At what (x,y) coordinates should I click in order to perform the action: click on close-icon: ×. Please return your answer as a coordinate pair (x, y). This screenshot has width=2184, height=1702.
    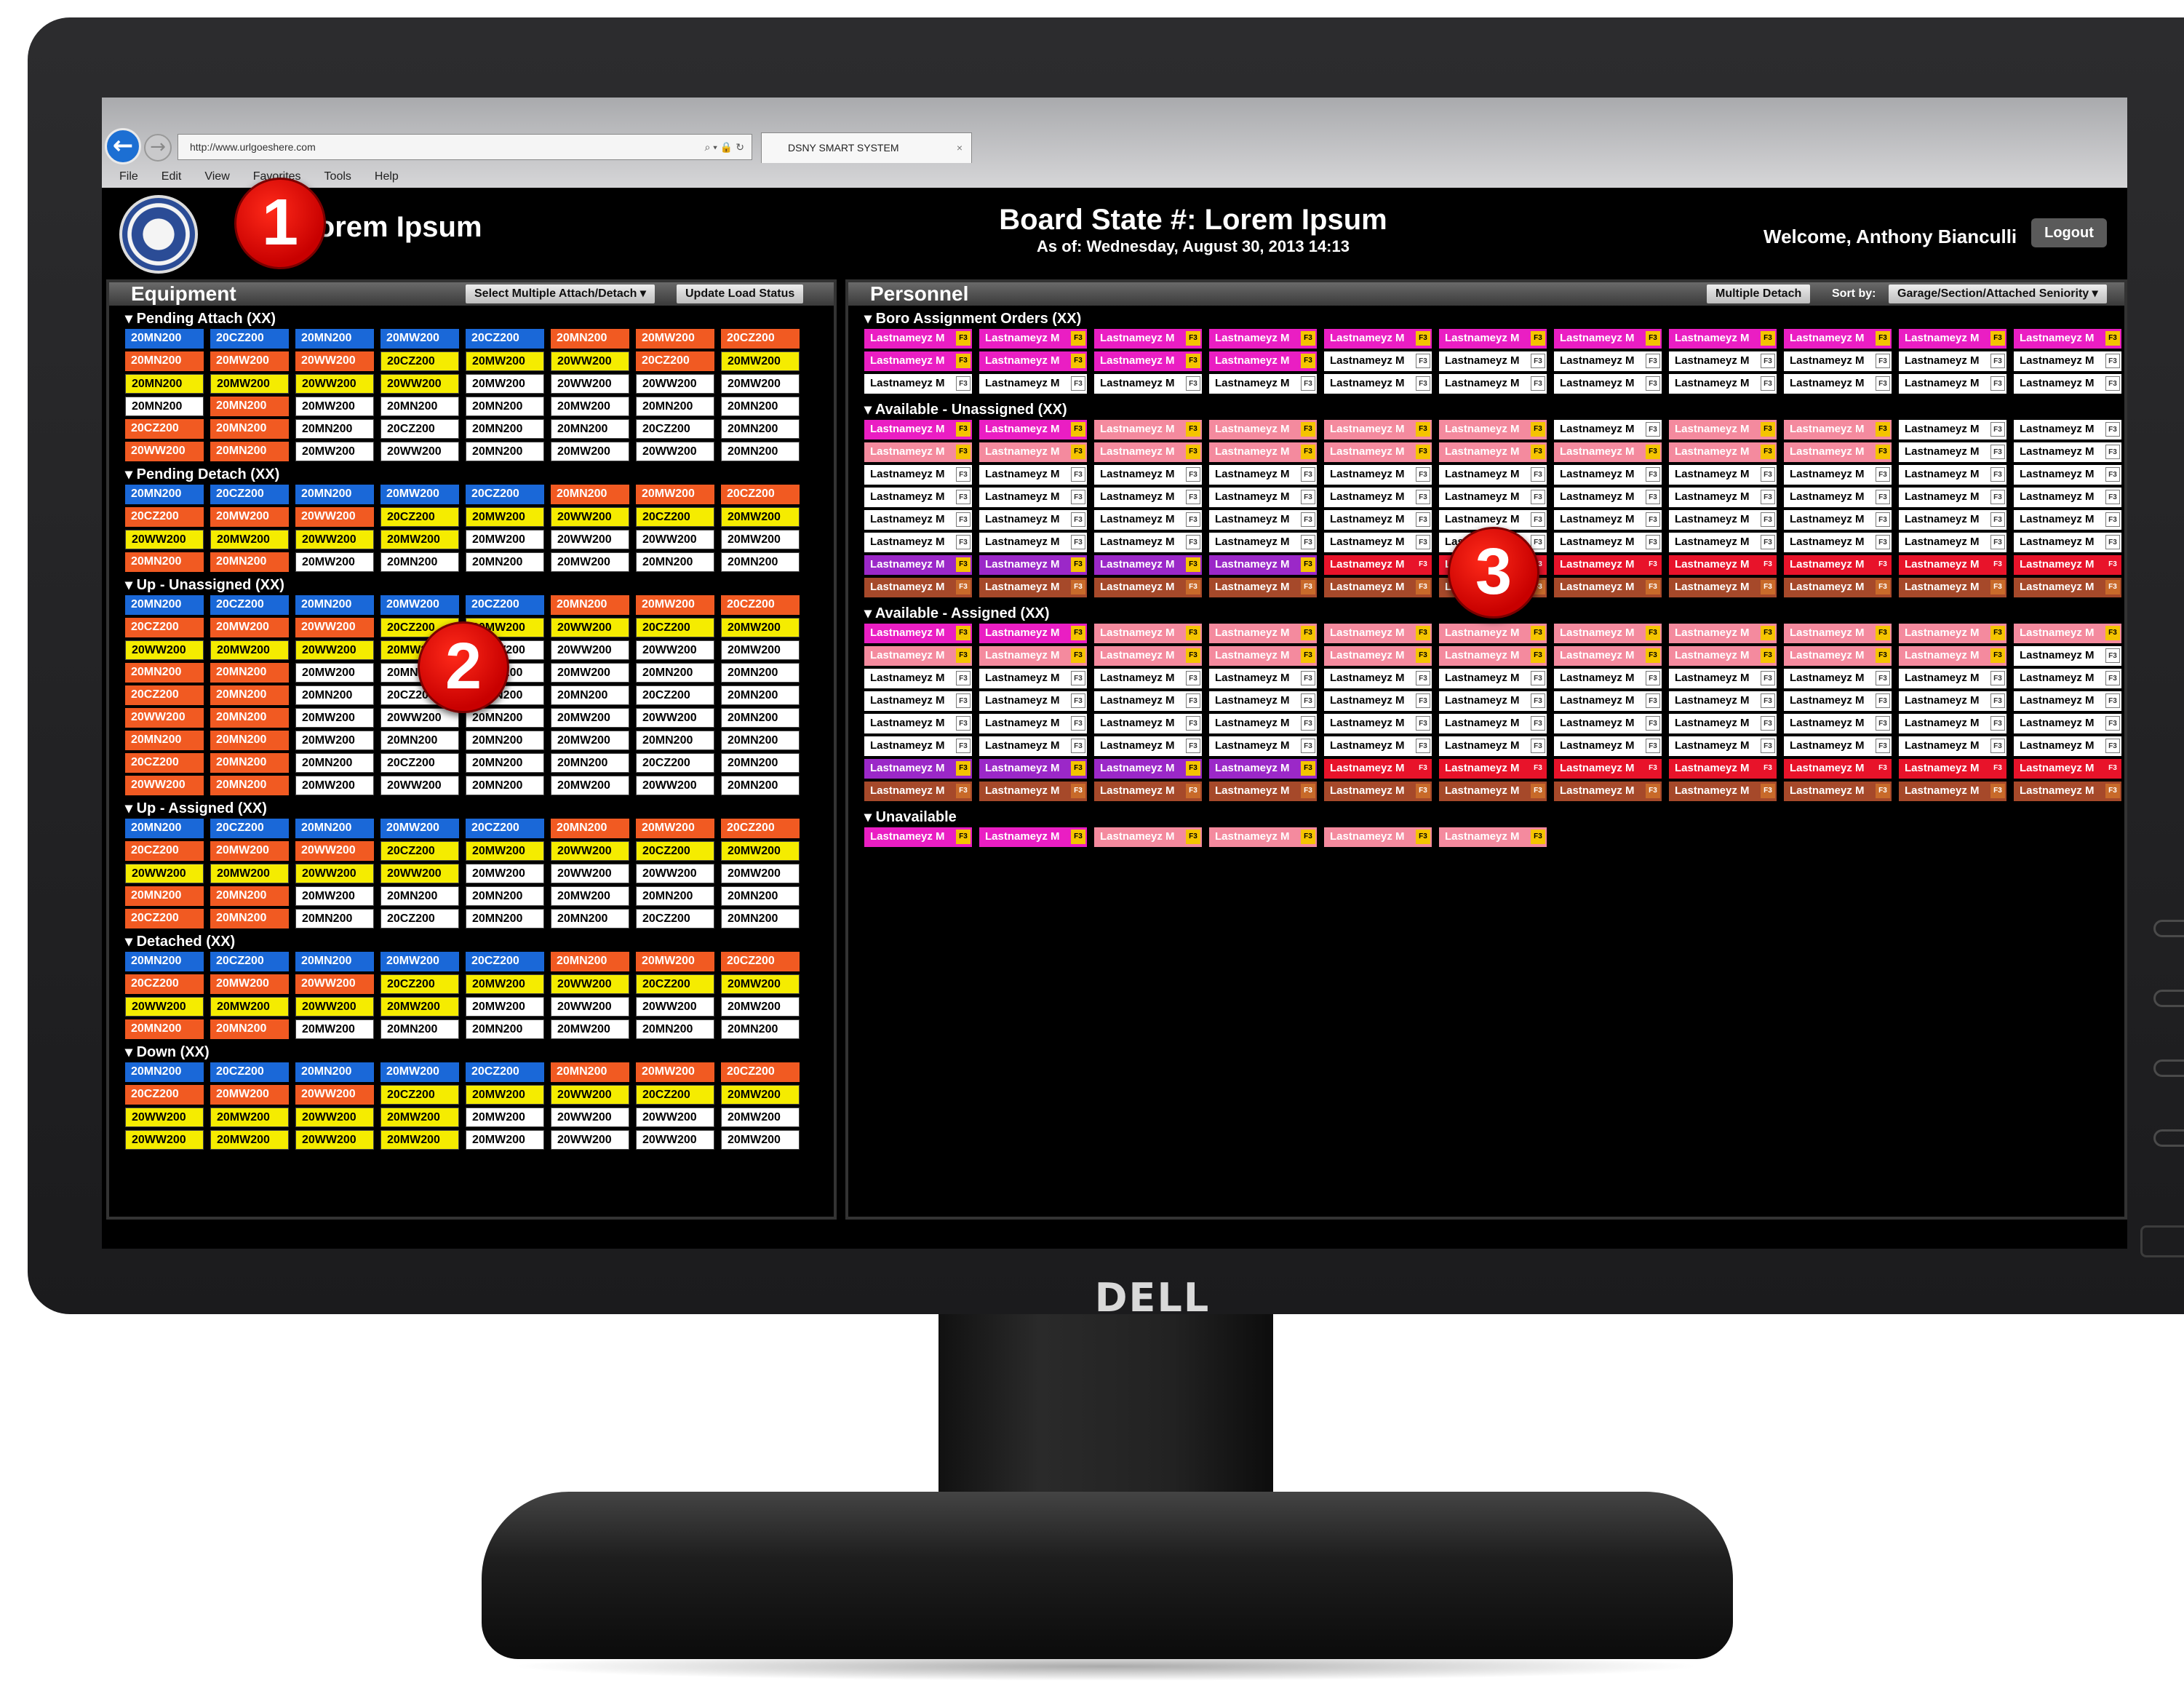
    Looking at the image, I should click on (960, 147).